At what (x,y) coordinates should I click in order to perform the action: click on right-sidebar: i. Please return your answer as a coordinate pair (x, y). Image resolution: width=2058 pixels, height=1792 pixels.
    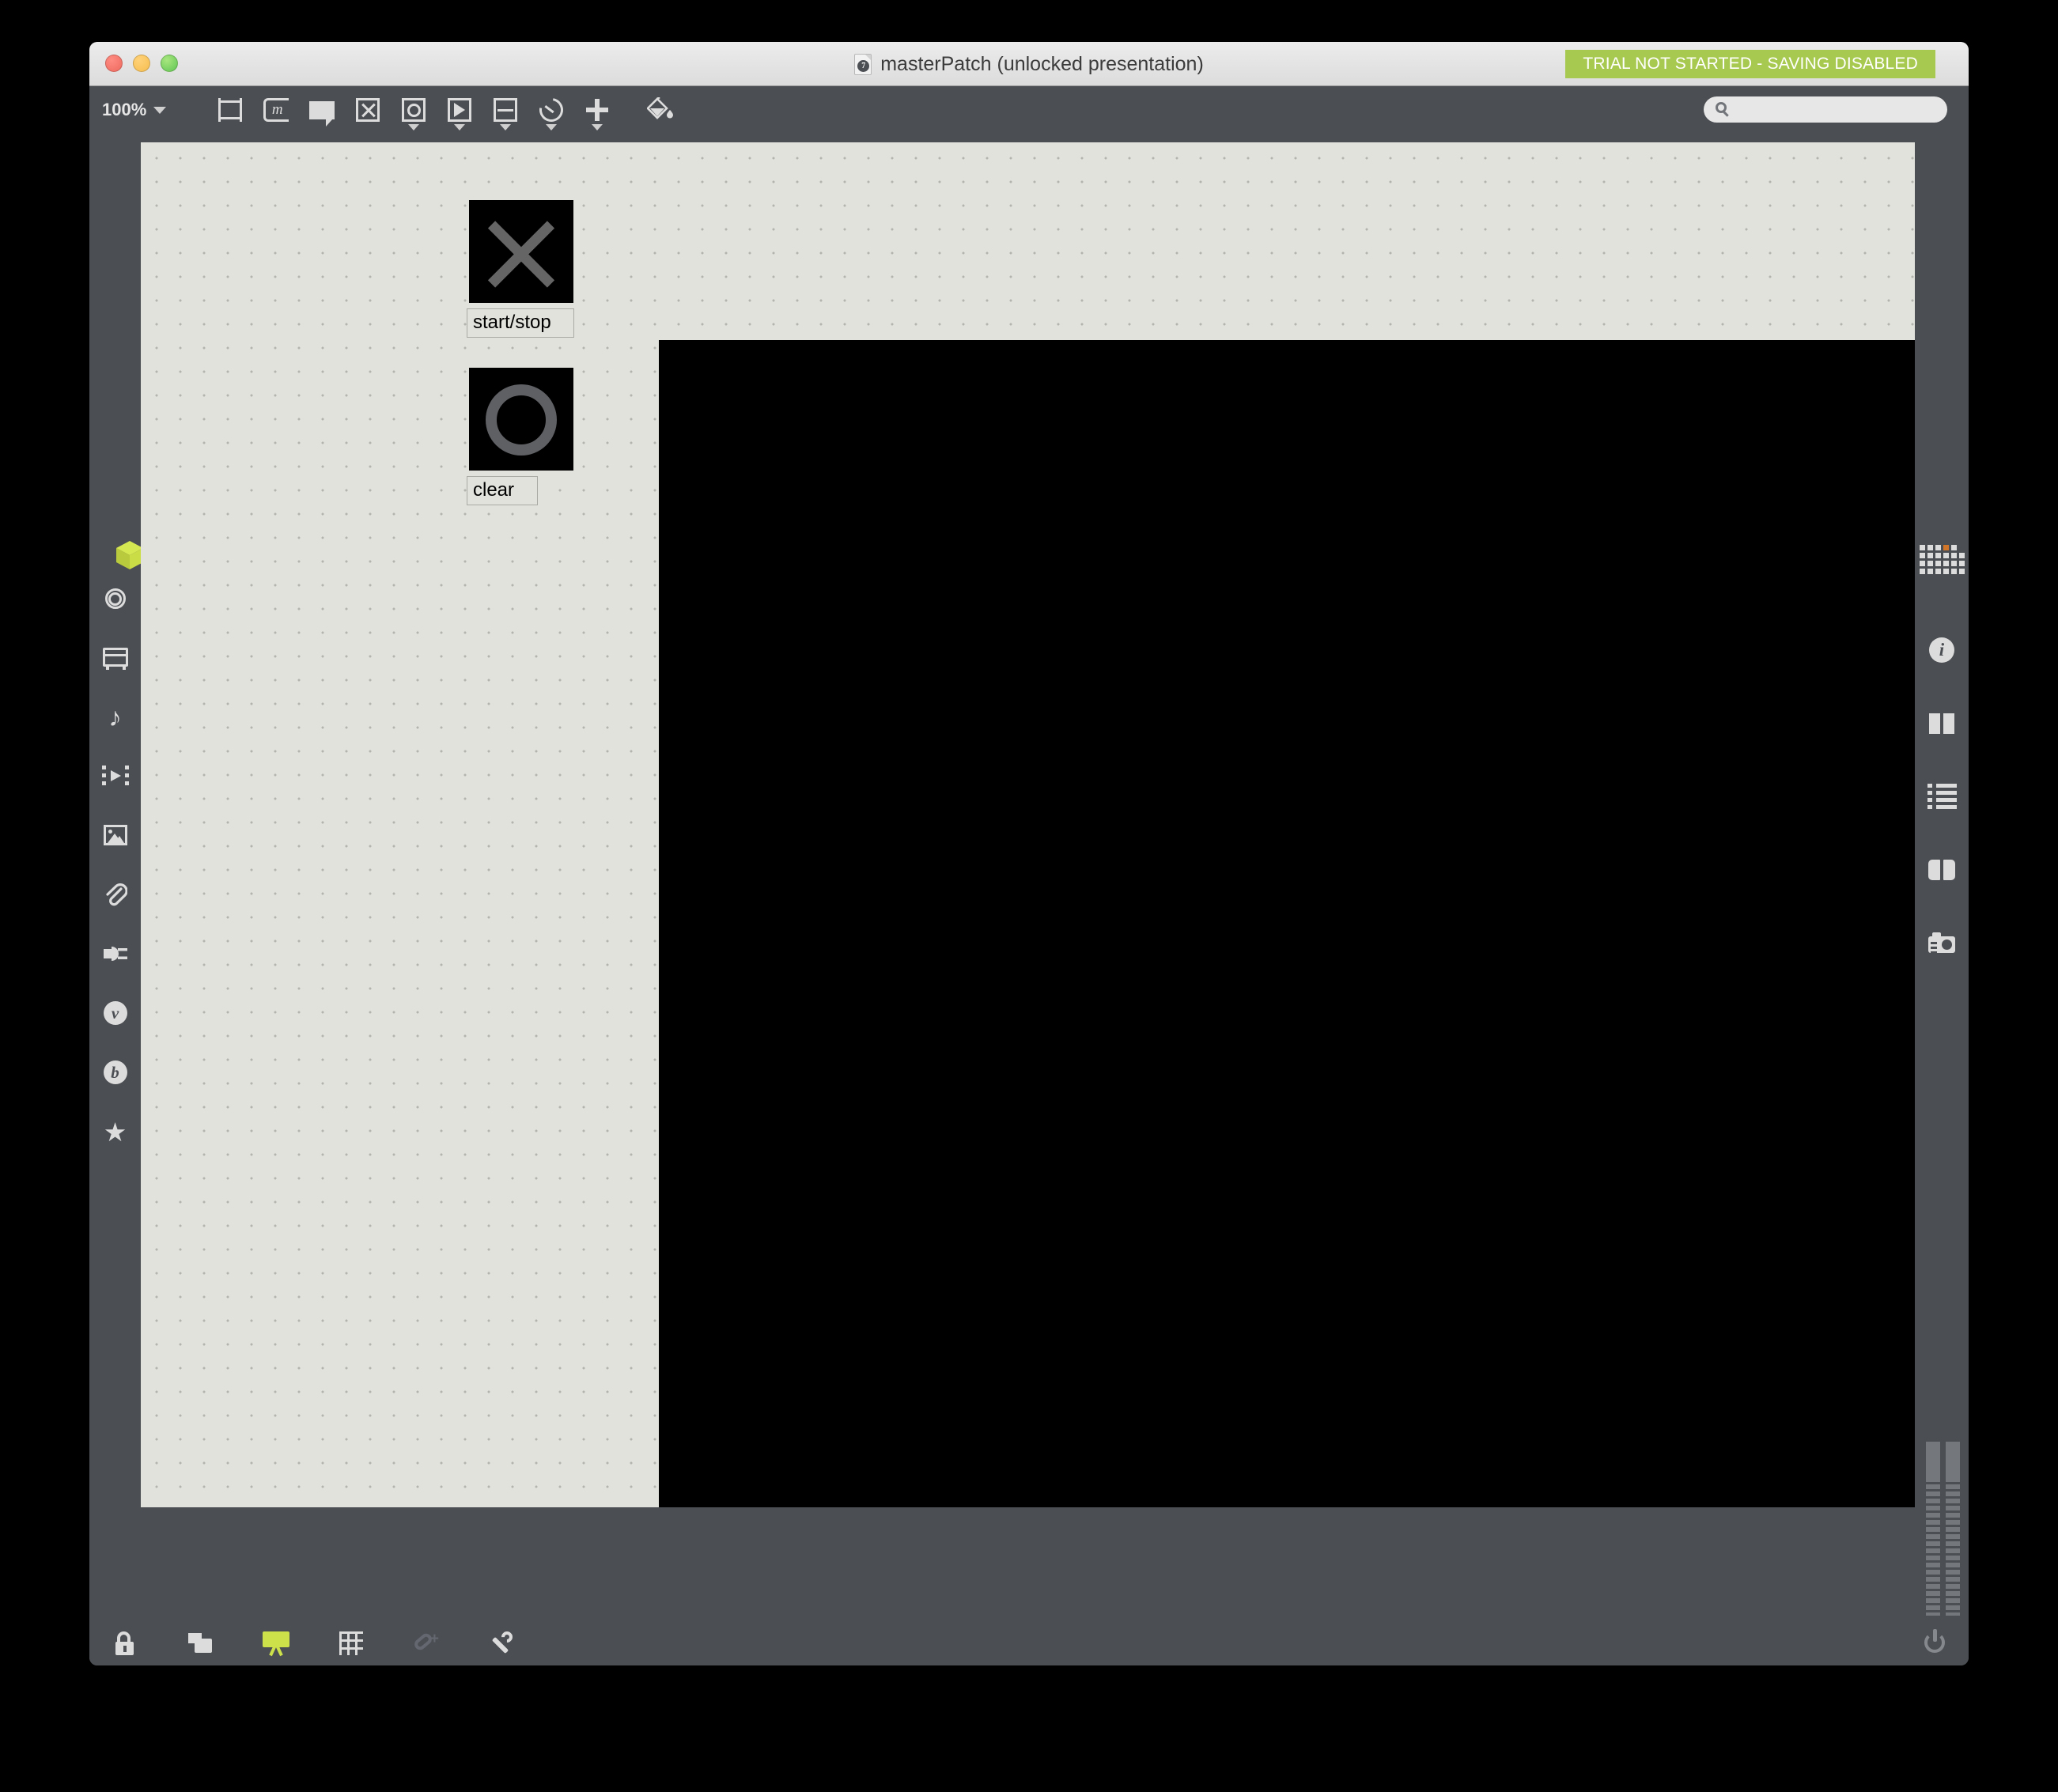
    Looking at the image, I should click on (1942, 877).